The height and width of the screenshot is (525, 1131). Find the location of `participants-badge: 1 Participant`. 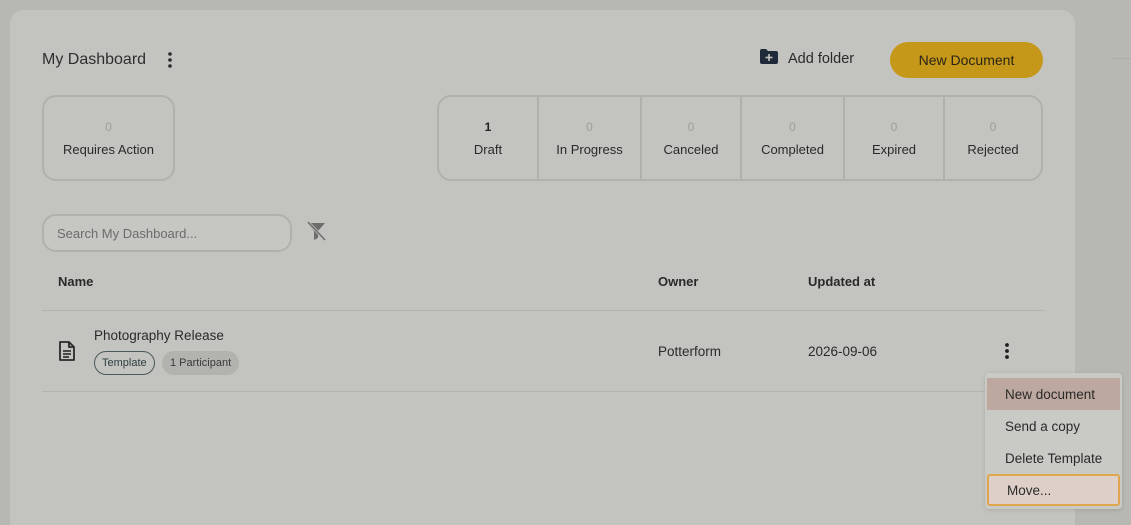

participants-badge: 1 Participant is located at coordinates (201, 363).